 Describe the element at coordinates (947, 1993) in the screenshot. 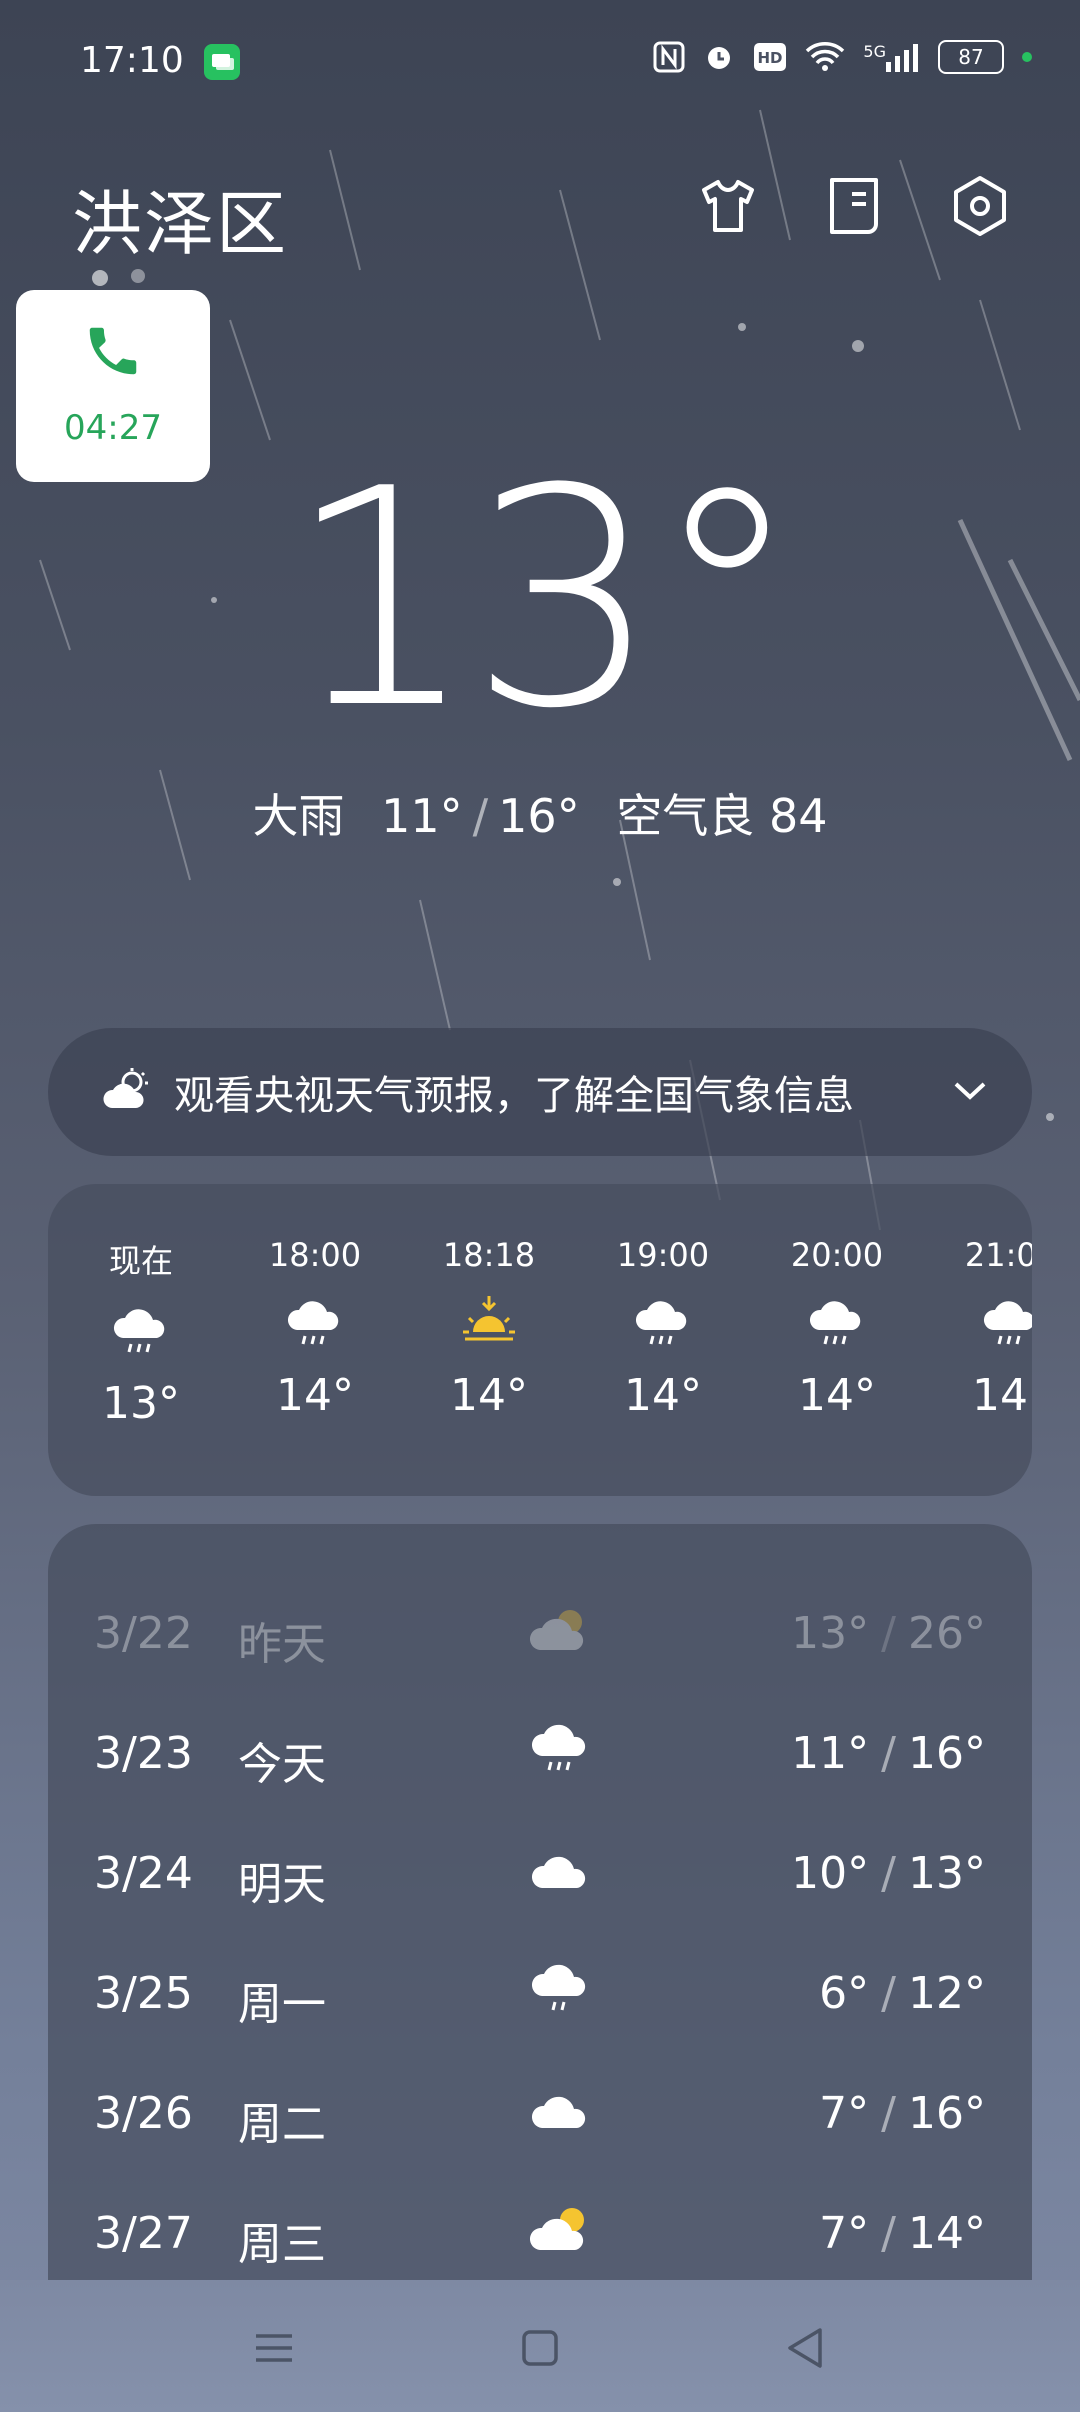

I see `day-high: 12°` at that location.